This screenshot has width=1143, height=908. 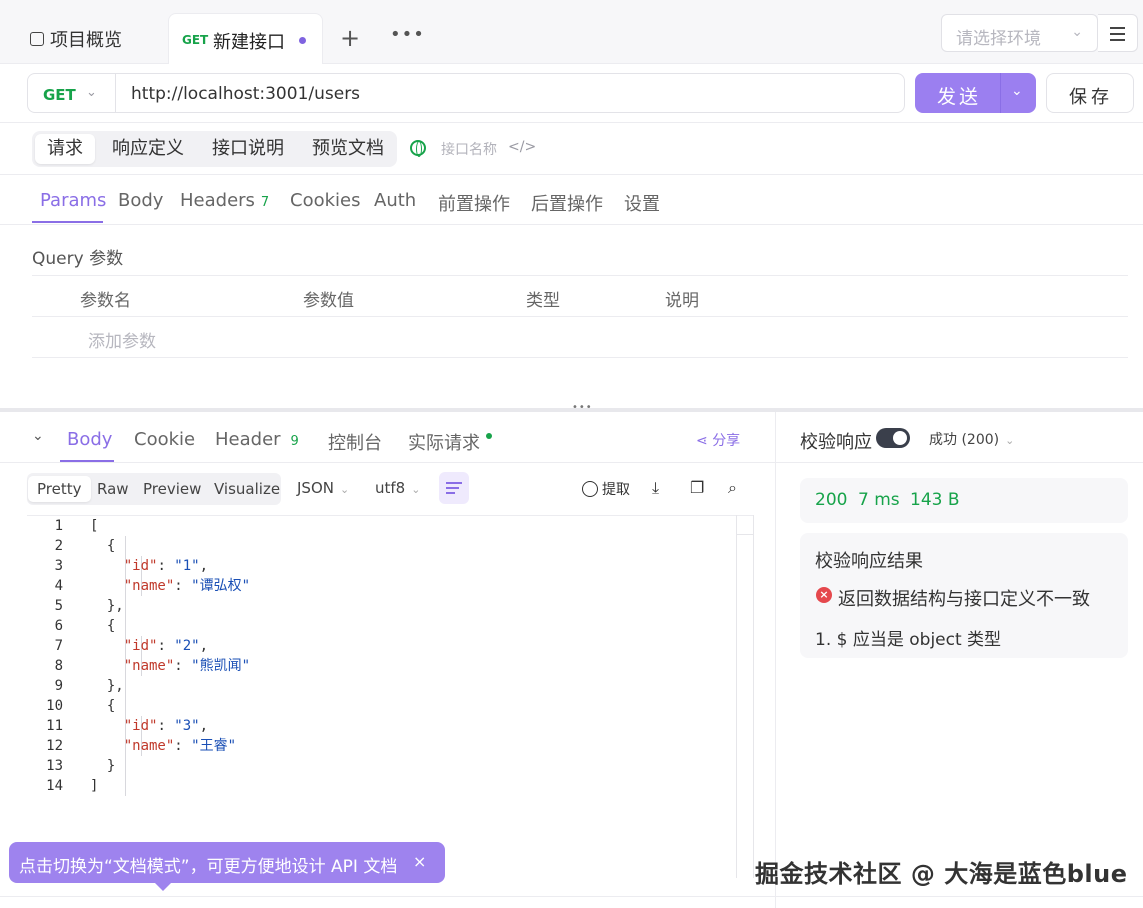 What do you see at coordinates (58, 626) in the screenshot?
I see `line-number: 6` at bounding box center [58, 626].